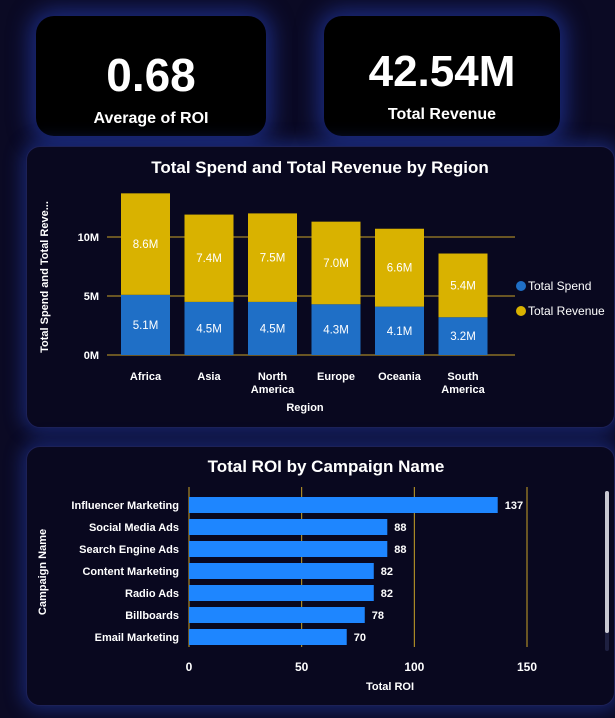  Describe the element at coordinates (400, 269) in the screenshot. I see `data-label-revenue: 6.6M` at that location.